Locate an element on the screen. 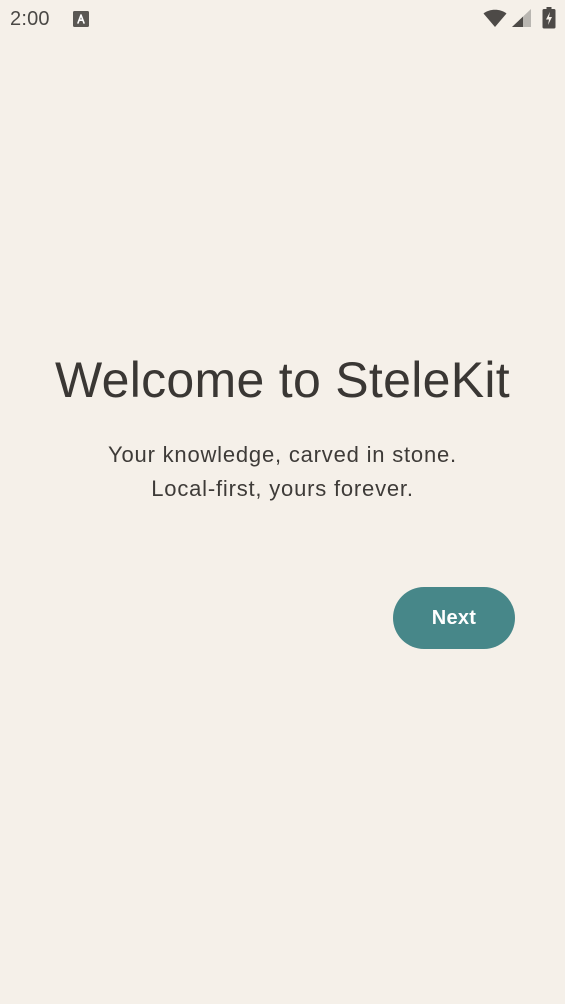 The height and width of the screenshot is (1004, 565). a-notification-icon is located at coordinates (81, 19).